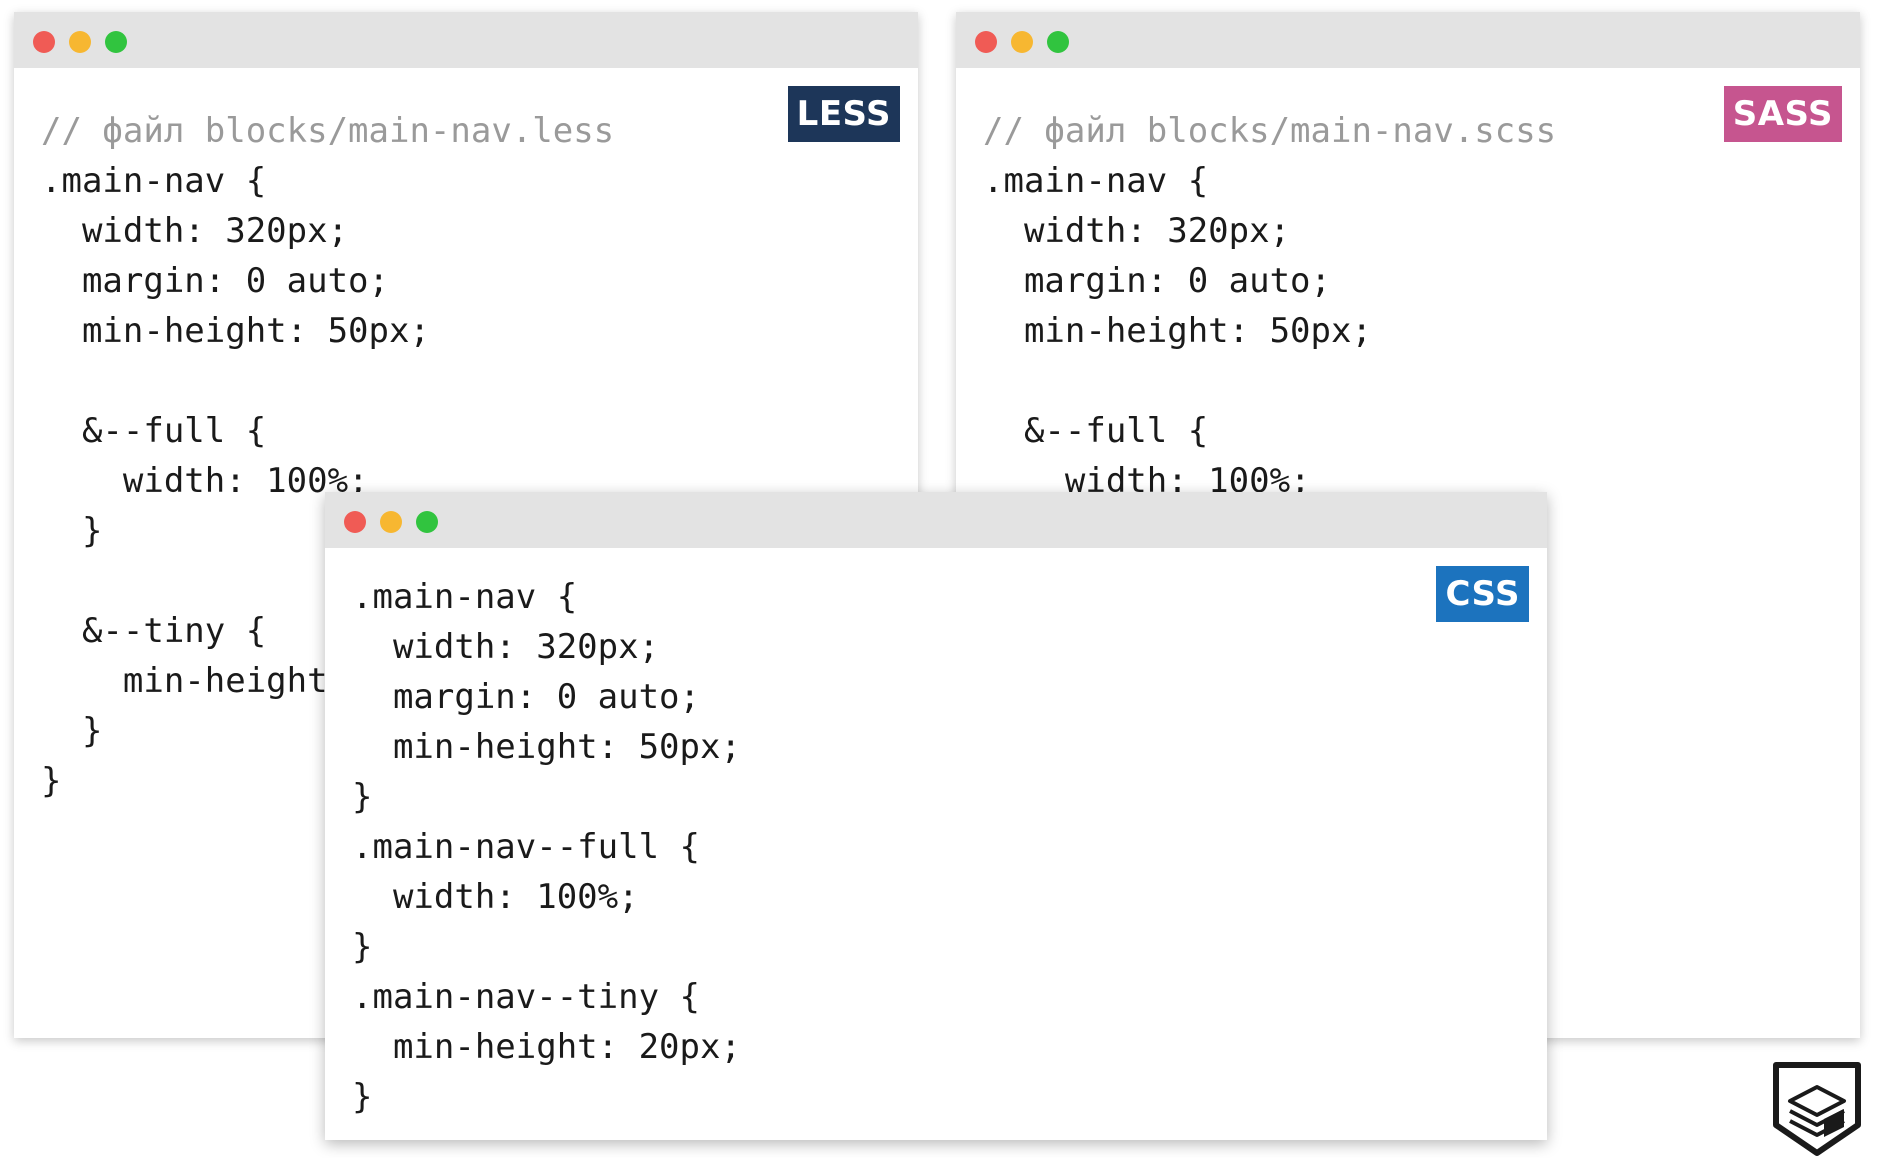  I want to click on code-line: width: 100%;, so click(495, 897).